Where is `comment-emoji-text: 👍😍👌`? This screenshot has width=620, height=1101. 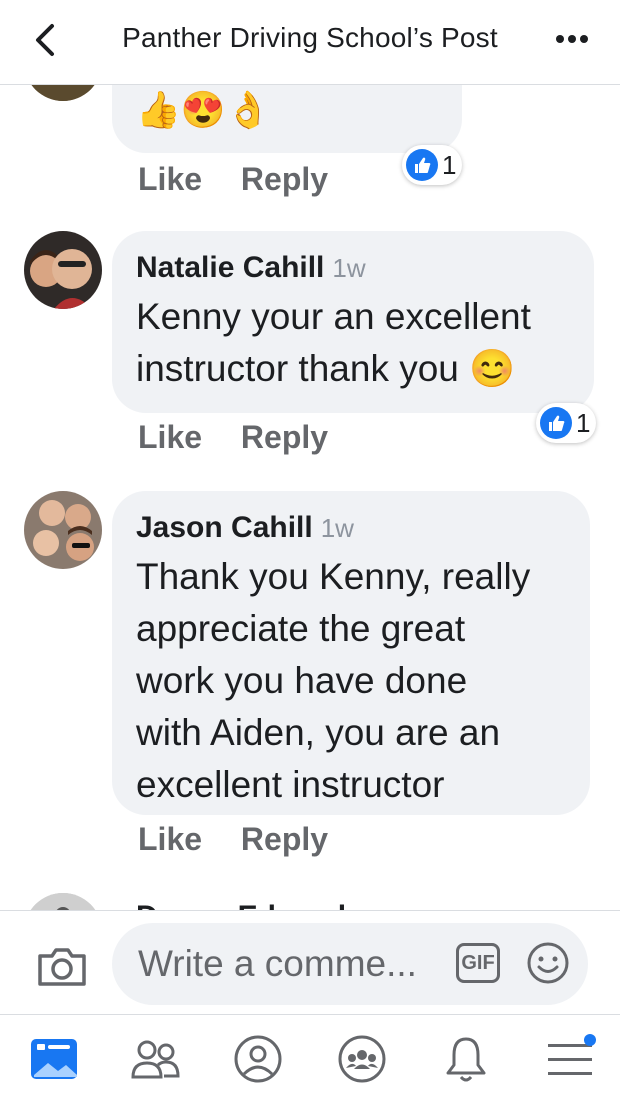 comment-emoji-text: 👍😍👌 is located at coordinates (203, 109).